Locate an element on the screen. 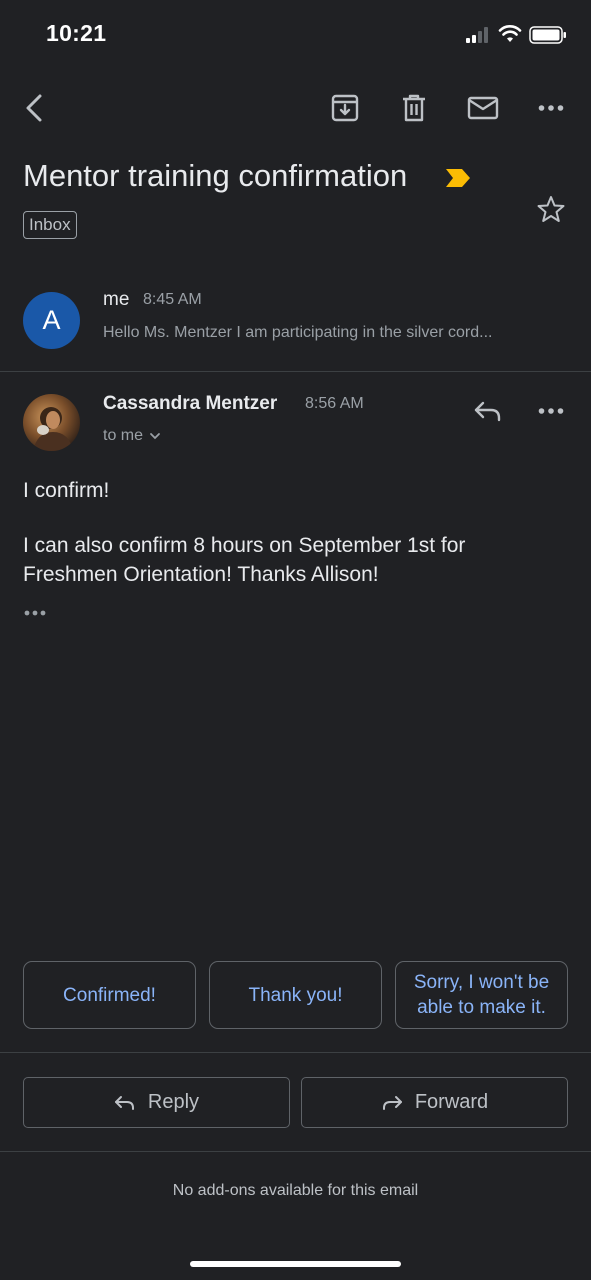  smart-reply-decline: Sorry, I won't be able to make it. is located at coordinates (481, 995).